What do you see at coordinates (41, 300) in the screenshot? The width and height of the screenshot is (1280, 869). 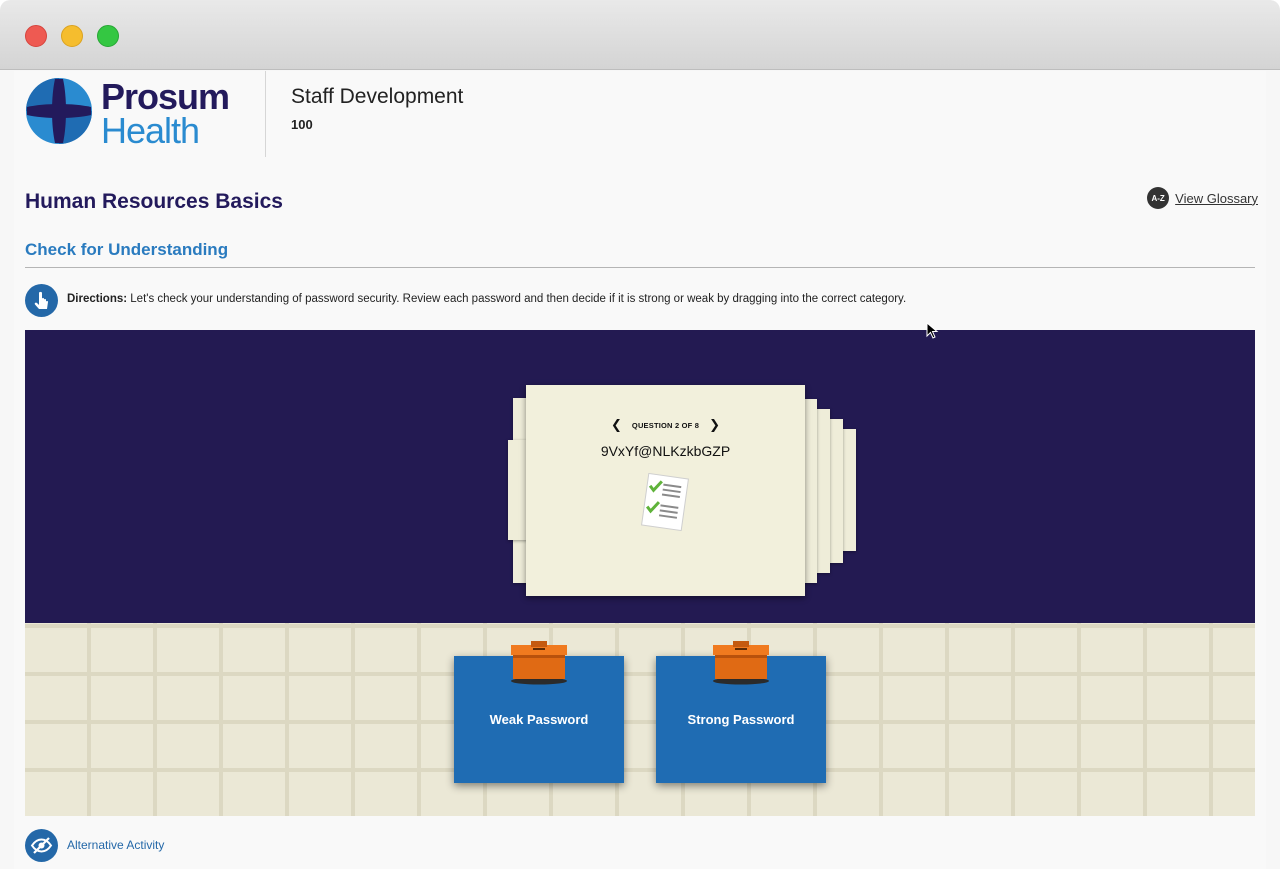 I see `hand-pointer-icon` at bounding box center [41, 300].